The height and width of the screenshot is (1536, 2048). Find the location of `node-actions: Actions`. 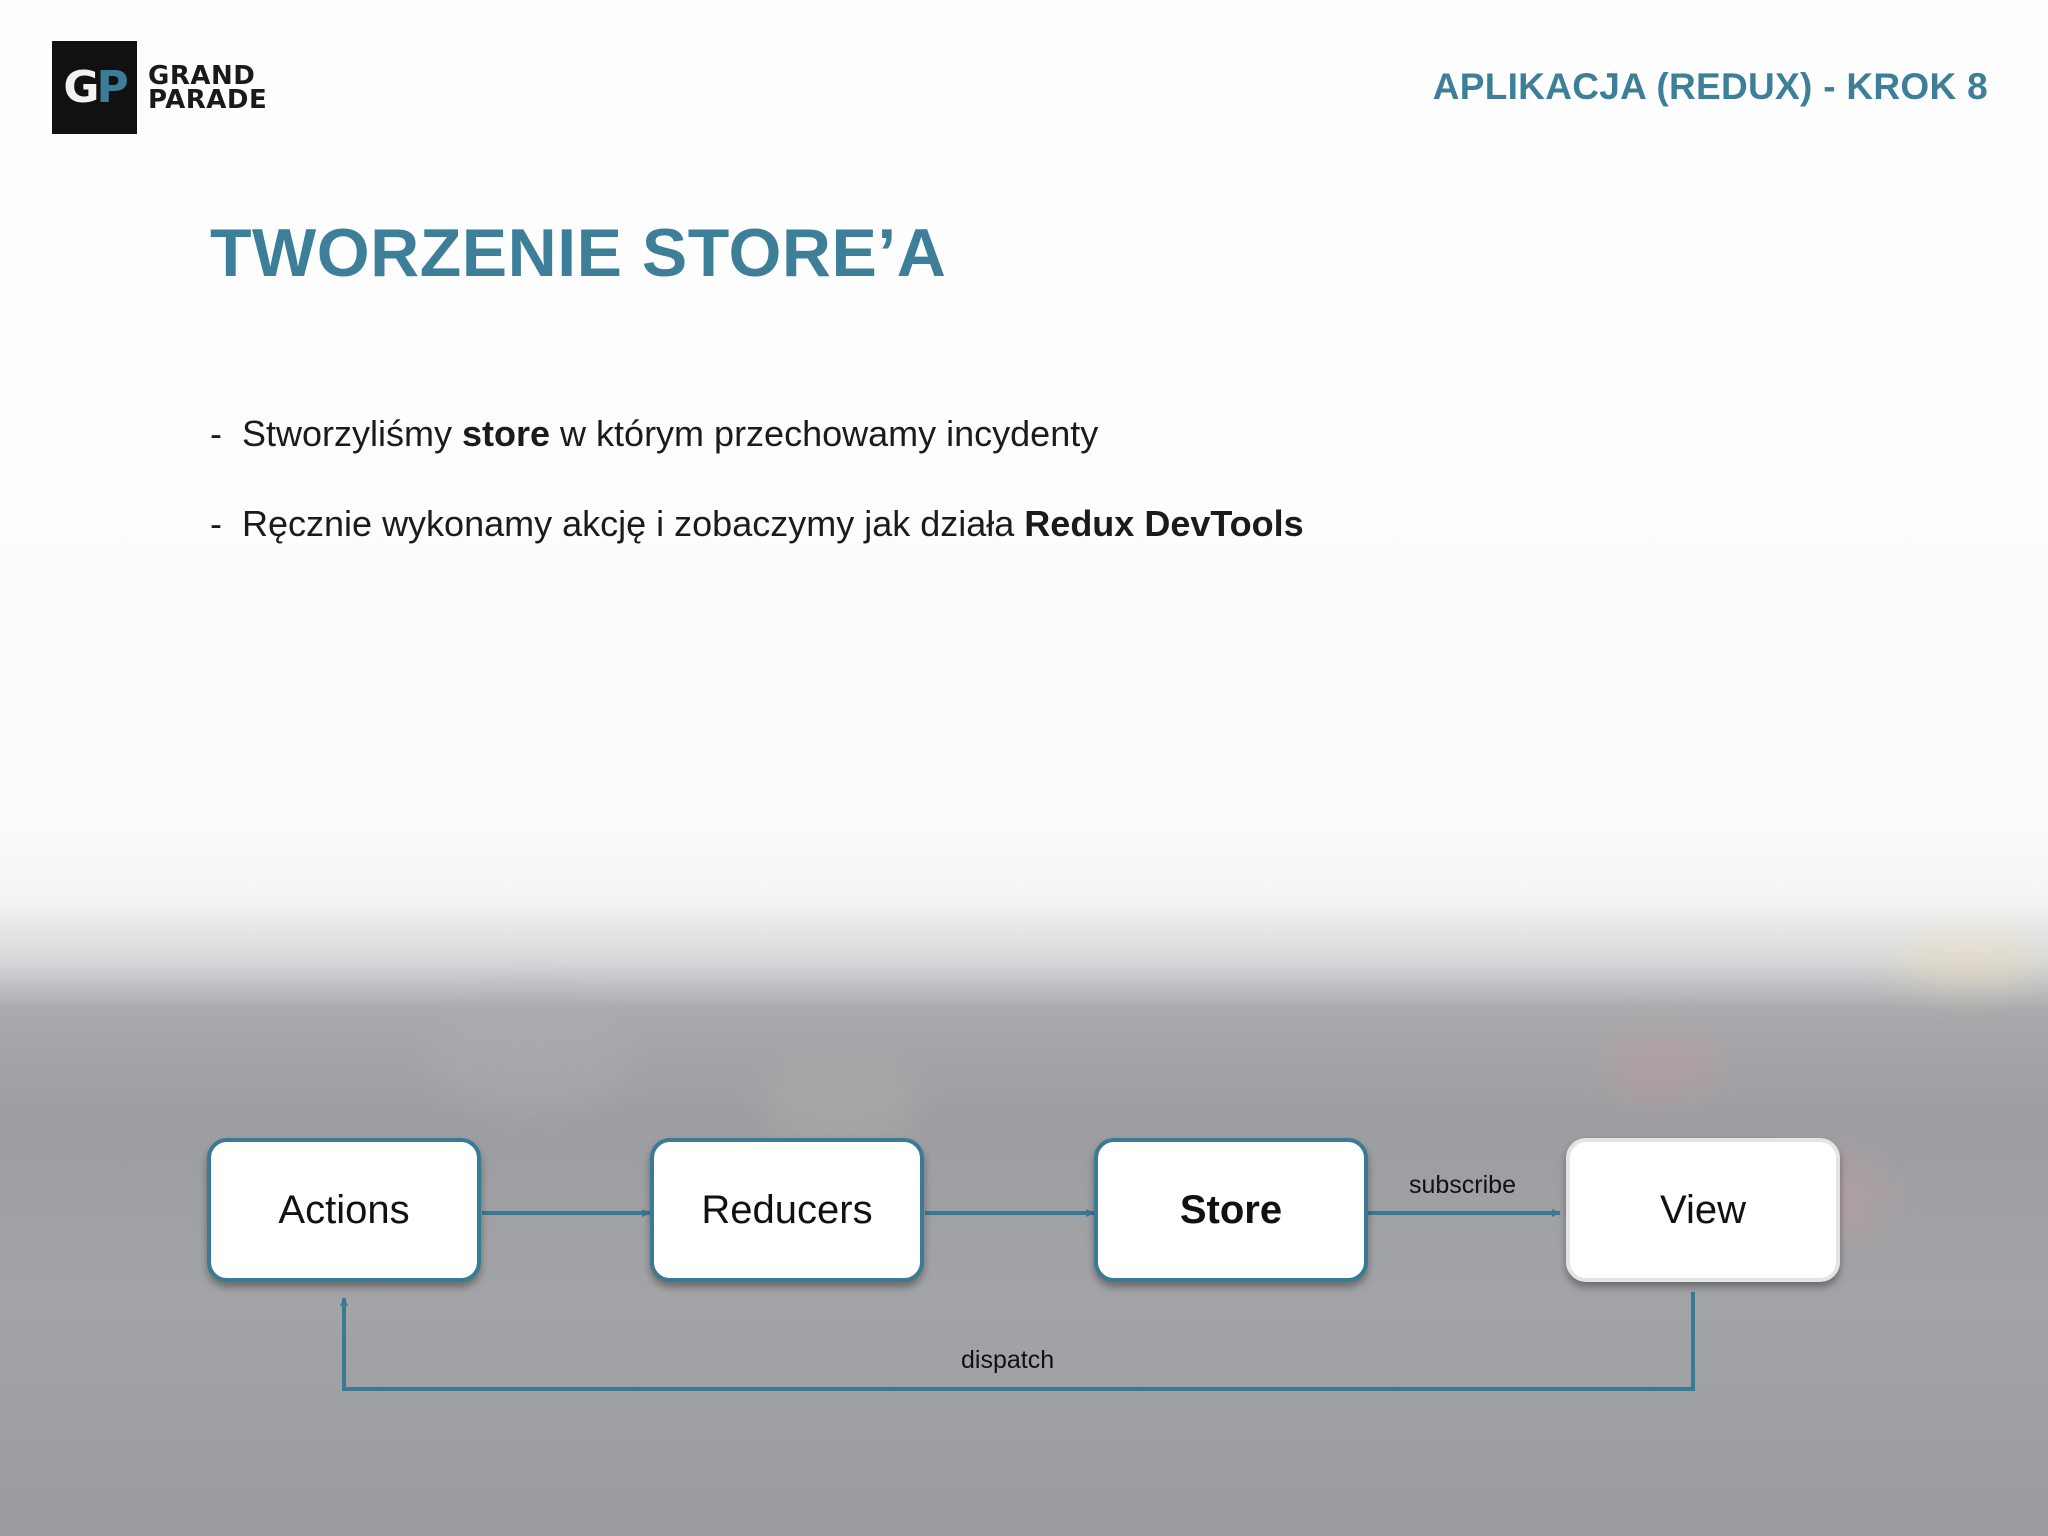

node-actions: Actions is located at coordinates (344, 1210).